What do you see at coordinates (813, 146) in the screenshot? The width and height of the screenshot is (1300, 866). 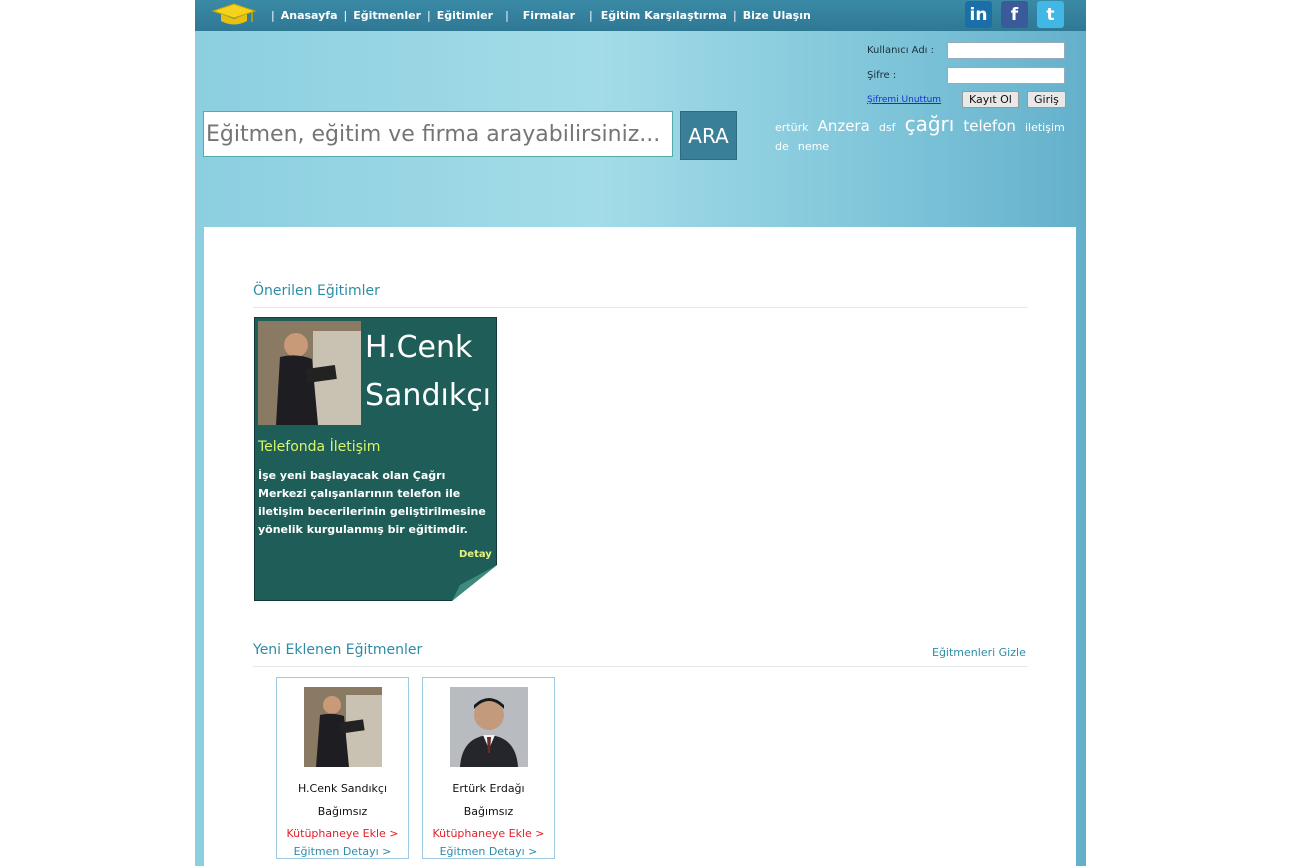 I see `tag-link: neme` at bounding box center [813, 146].